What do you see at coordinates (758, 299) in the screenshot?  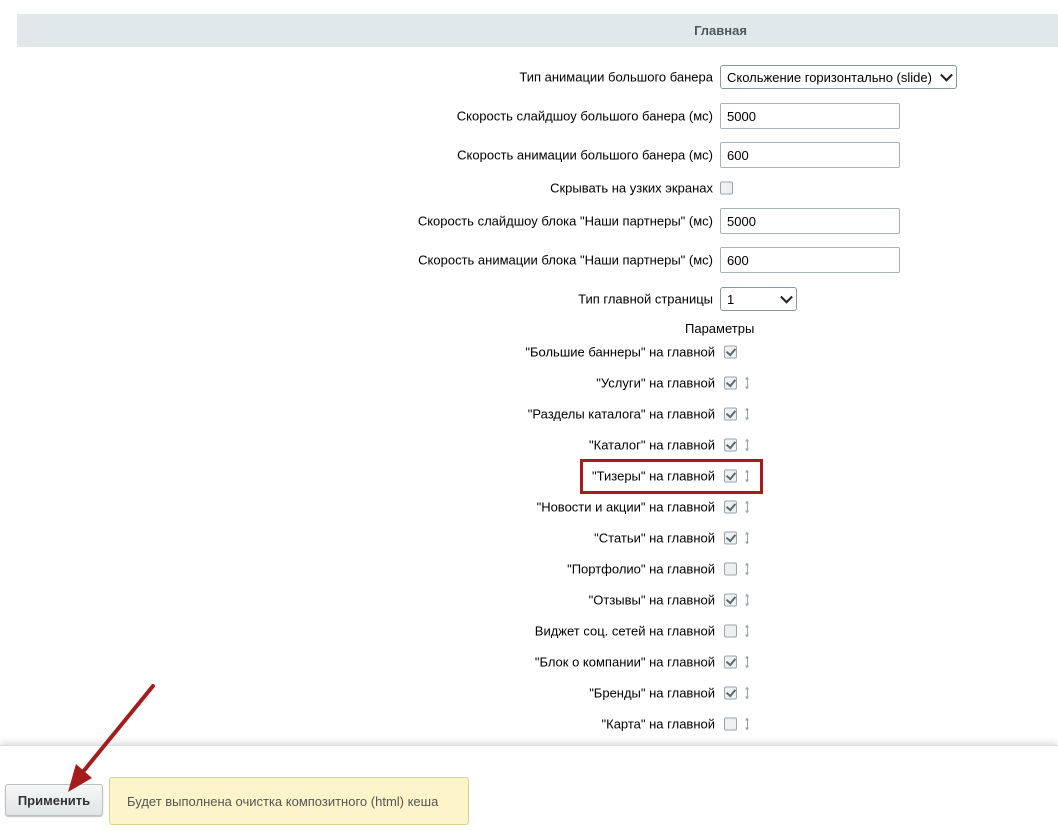 I see `main-page-type-select: 1` at bounding box center [758, 299].